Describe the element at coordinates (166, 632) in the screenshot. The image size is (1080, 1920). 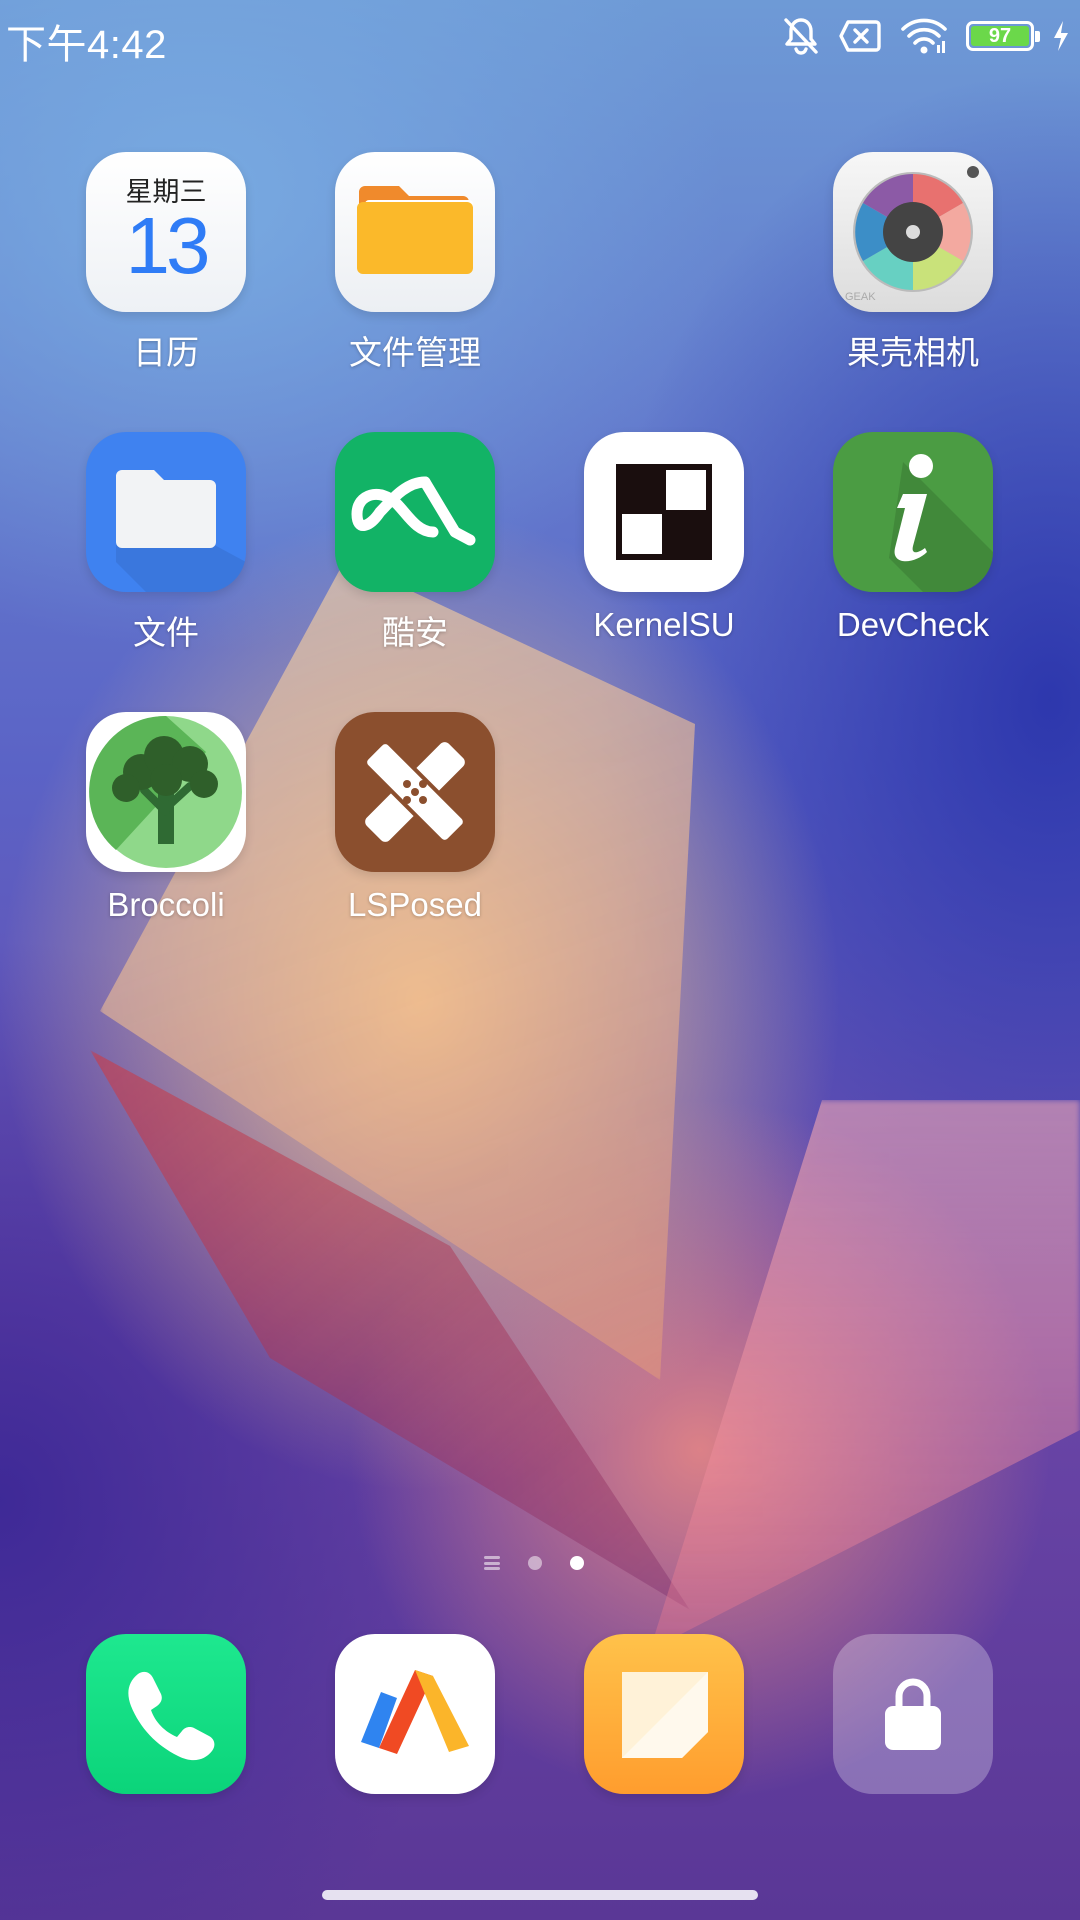
I see `app-label: 文件` at that location.